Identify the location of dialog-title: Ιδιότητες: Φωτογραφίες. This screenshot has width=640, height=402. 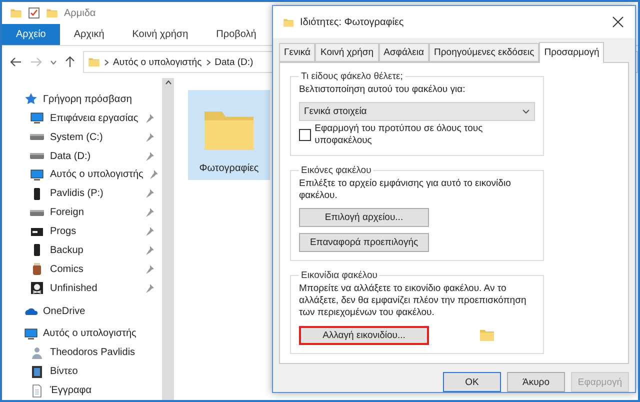
(352, 22).